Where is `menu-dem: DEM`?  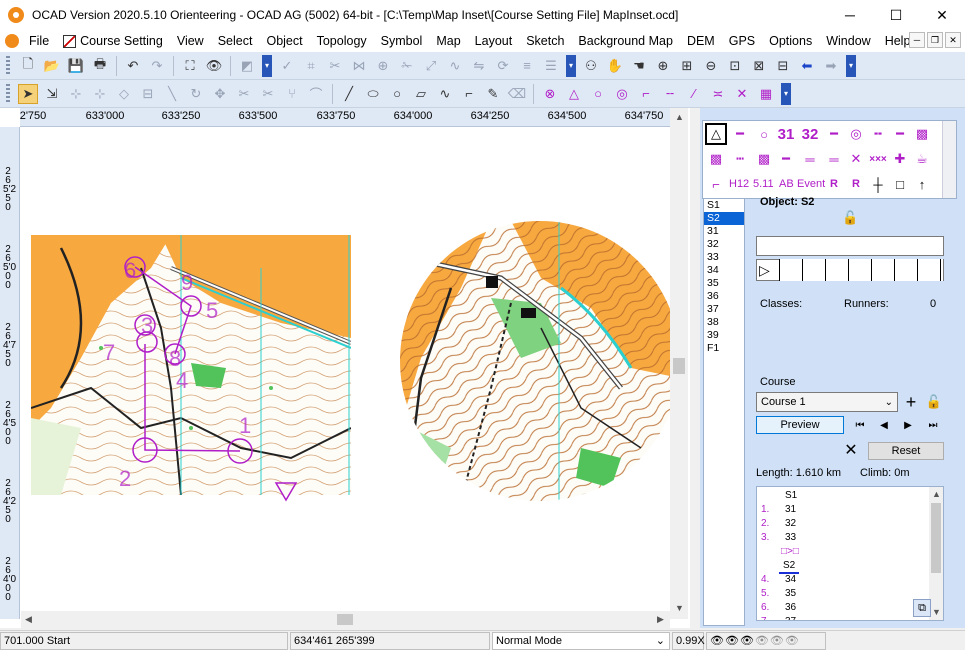
menu-dem: DEM is located at coordinates (701, 41).